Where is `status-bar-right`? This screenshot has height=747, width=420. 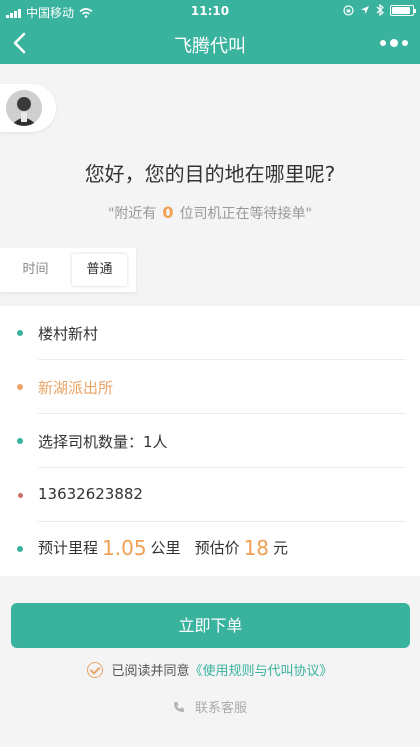 status-bar-right is located at coordinates (379, 10).